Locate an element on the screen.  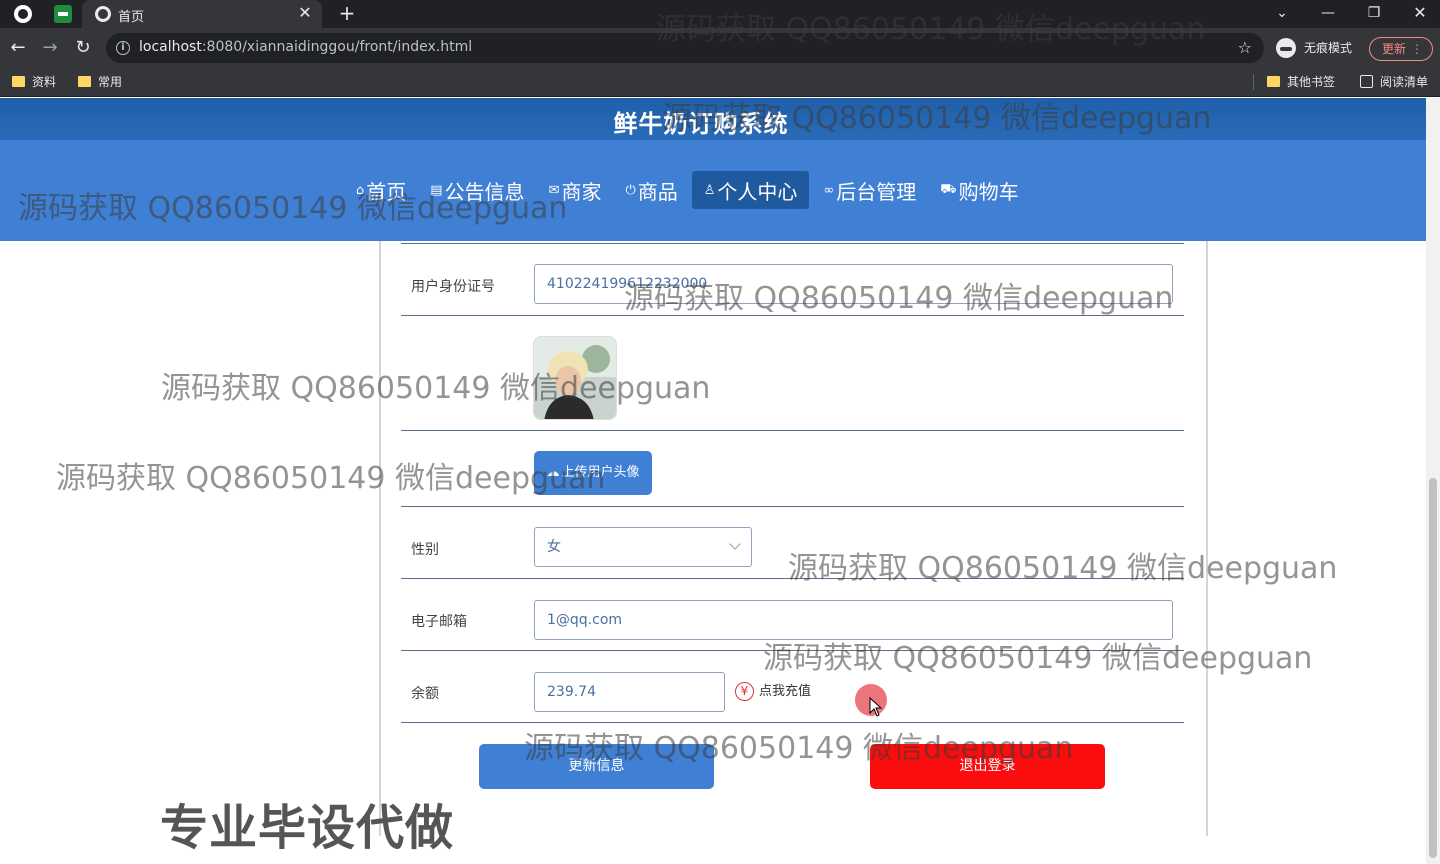
reading-list: 阅读清单 is located at coordinates (1394, 82).